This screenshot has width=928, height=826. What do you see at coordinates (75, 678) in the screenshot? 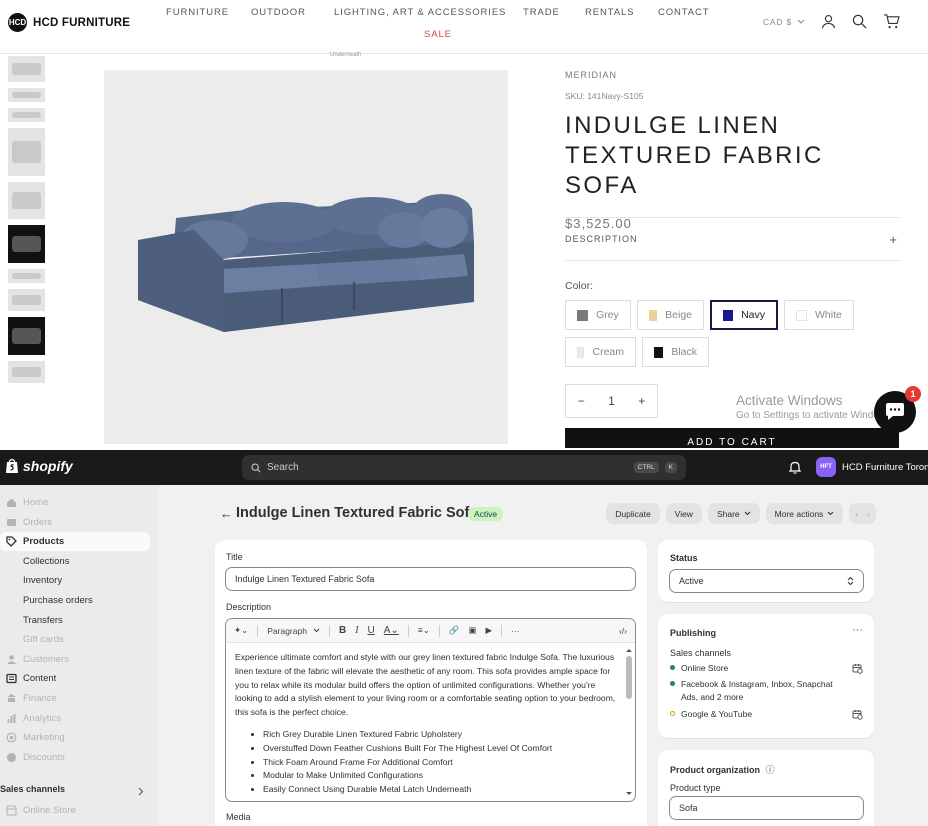
I see `sidebar-item-content: Content` at bounding box center [75, 678].